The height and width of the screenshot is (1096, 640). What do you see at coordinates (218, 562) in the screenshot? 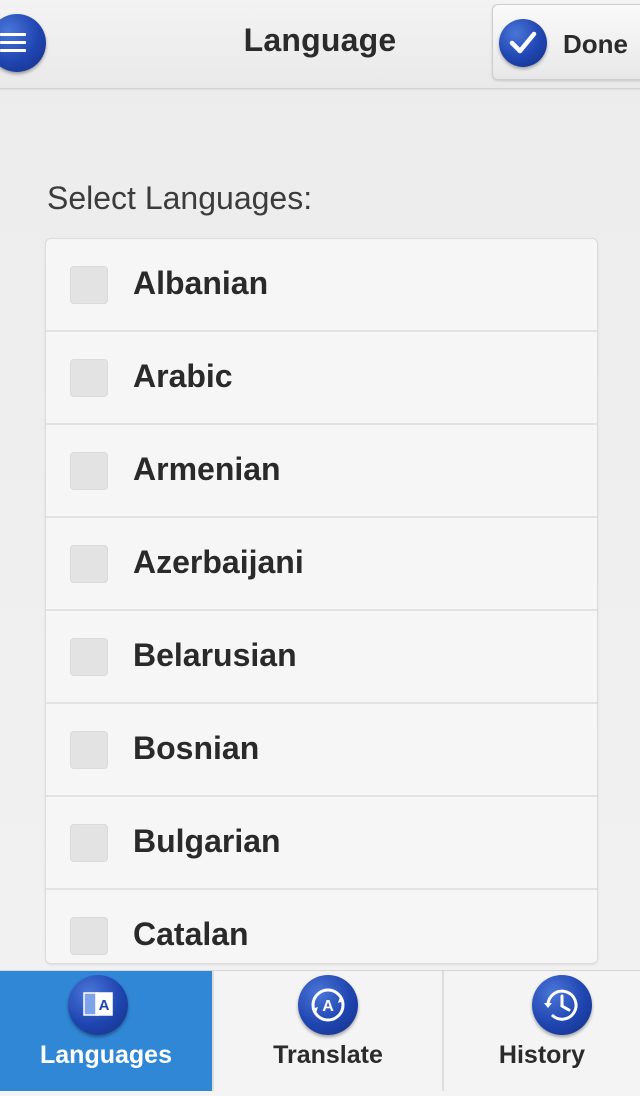
I see `language-label: Azerbaijani` at bounding box center [218, 562].